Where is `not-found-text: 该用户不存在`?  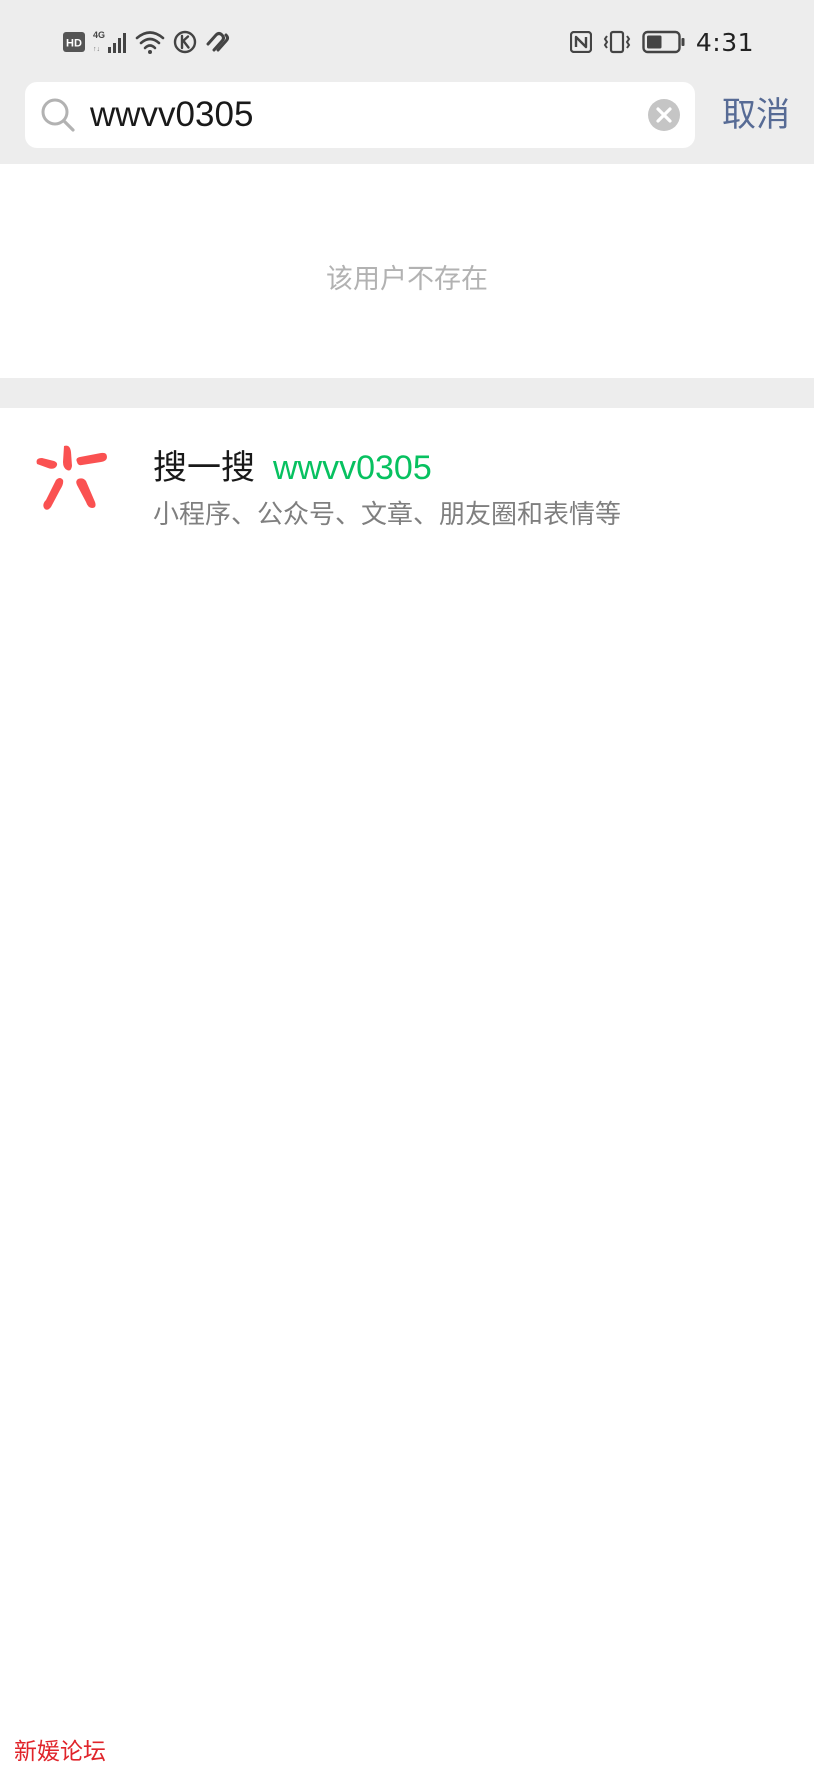
not-found-text: 该用户不存在 is located at coordinates (407, 279).